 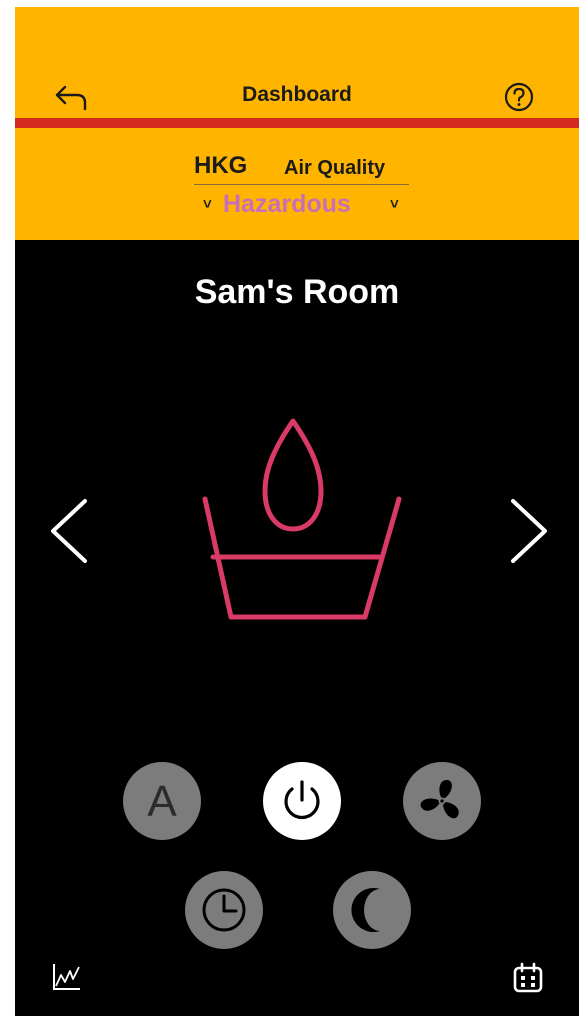 I want to click on auto-mode-button: A, so click(x=162, y=801).